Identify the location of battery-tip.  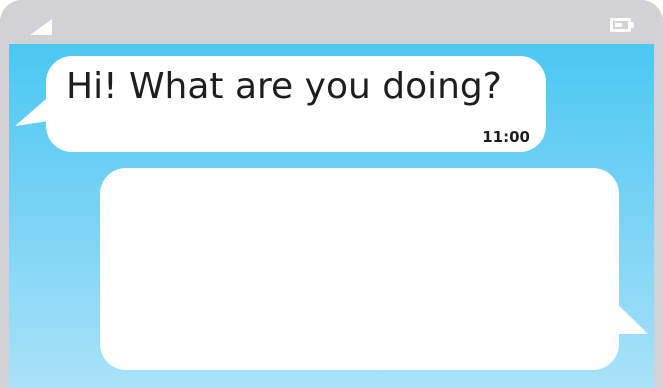
(632, 25).